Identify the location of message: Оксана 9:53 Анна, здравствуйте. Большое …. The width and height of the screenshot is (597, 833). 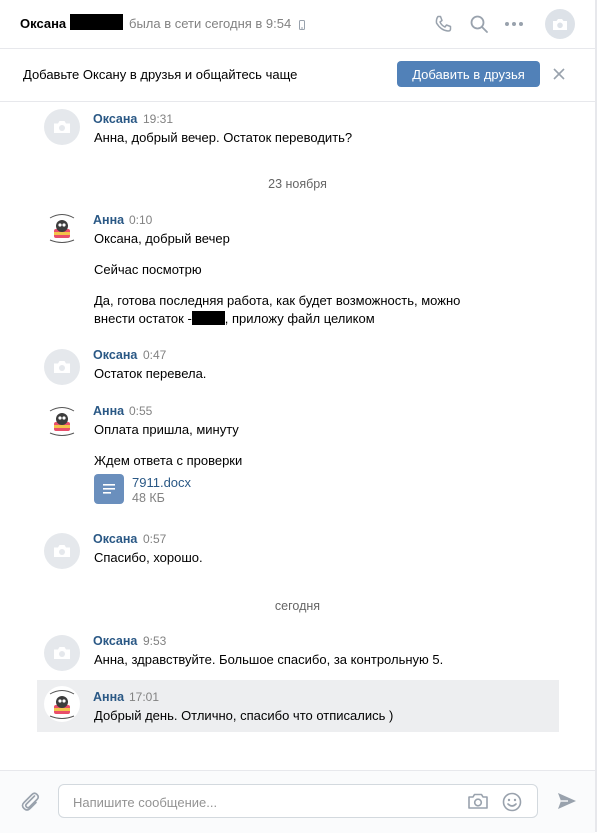
(298, 652).